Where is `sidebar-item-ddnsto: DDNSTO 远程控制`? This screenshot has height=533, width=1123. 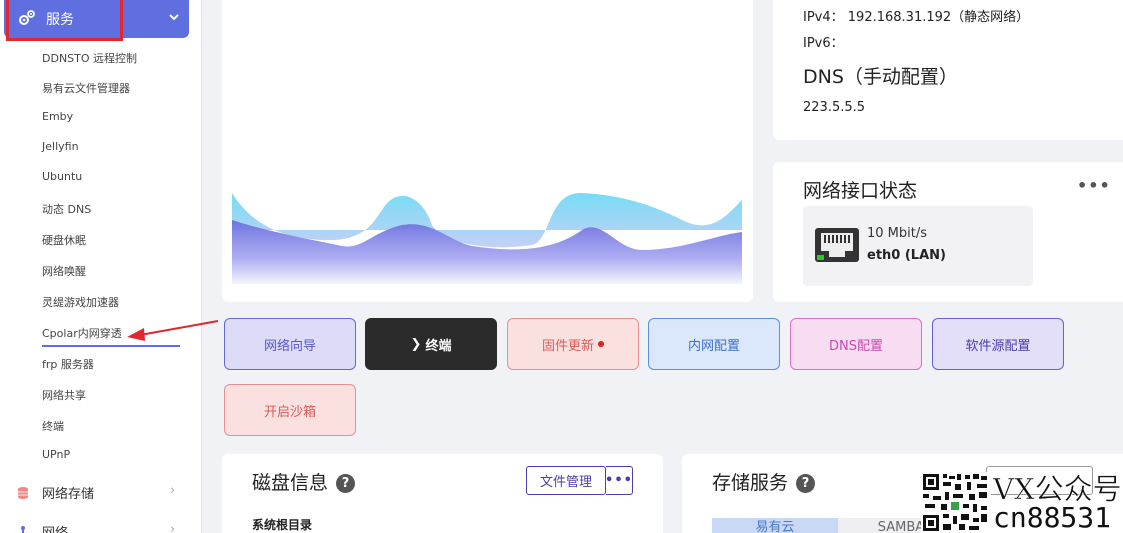 sidebar-item-ddnsto: DDNSTO 远程控制 is located at coordinates (89, 58).